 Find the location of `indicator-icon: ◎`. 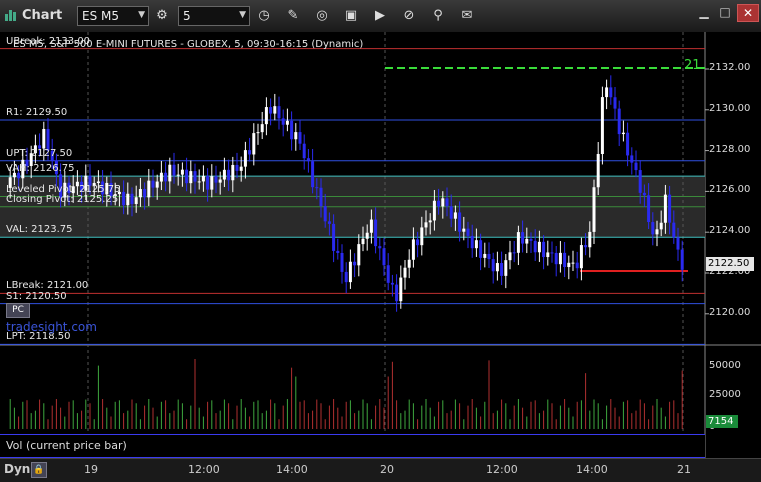

indicator-icon: ◎ is located at coordinates (322, 16).